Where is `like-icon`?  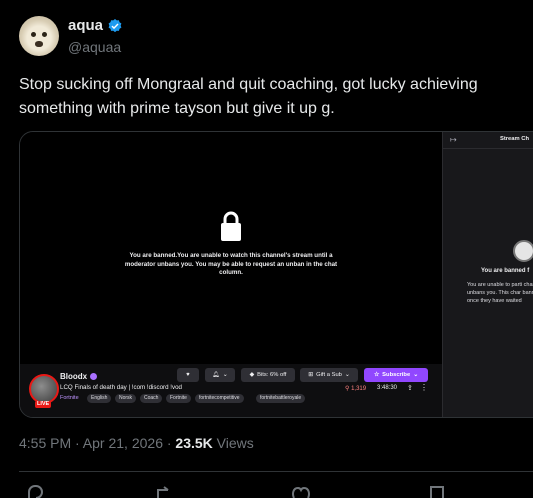
like-icon is located at coordinates (301, 491).